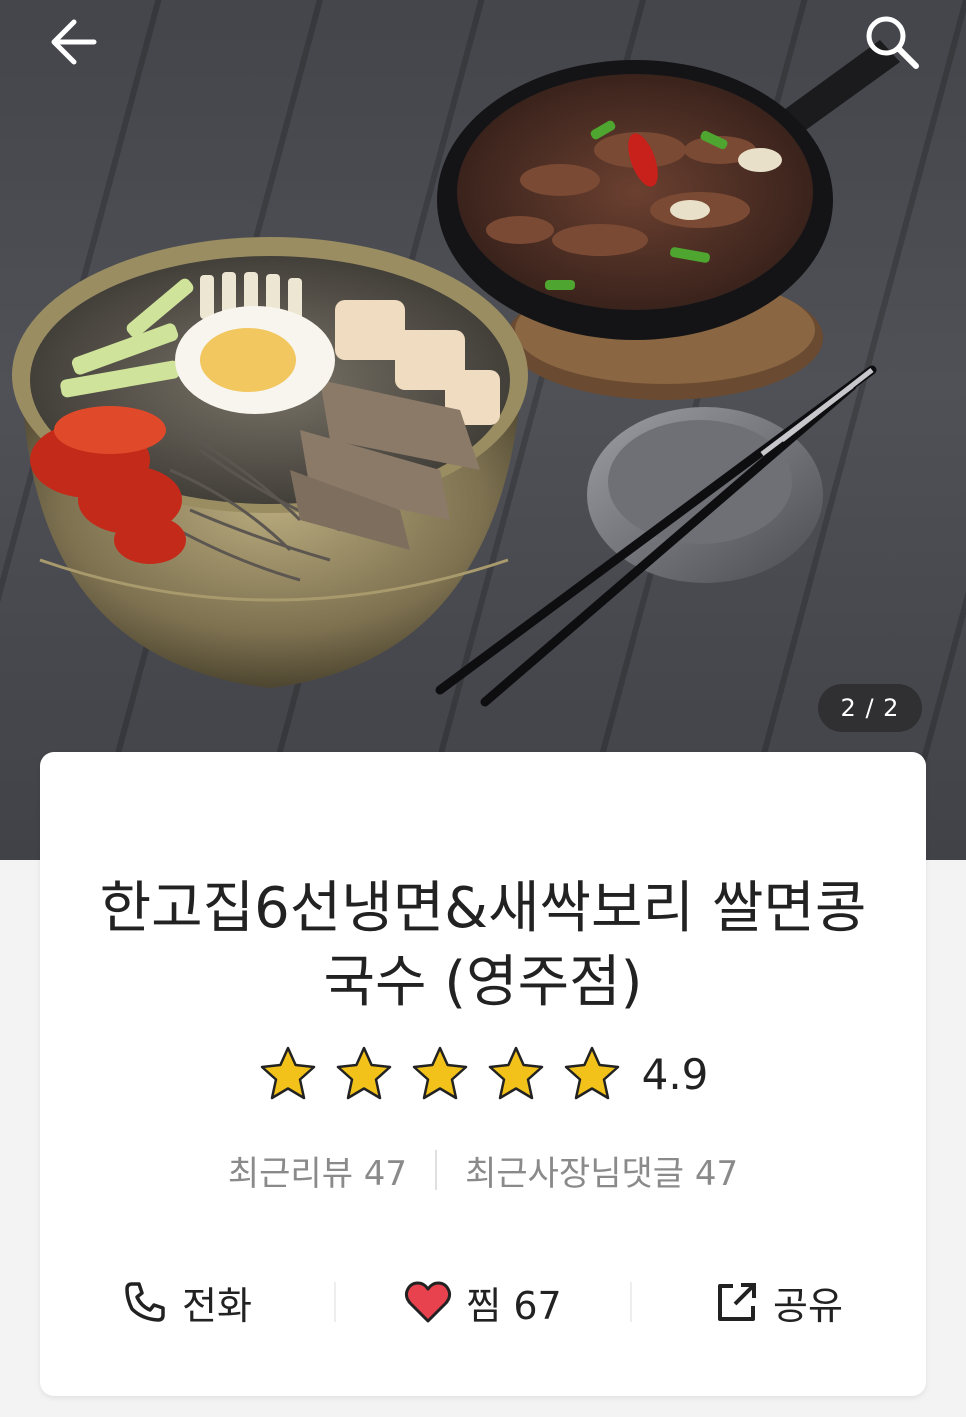 Image resolution: width=966 pixels, height=1417 pixels. I want to click on restaurant-name: 한고집6선냉면&새싹보리 쌀면콩국수 (영주점), so click(483, 945).